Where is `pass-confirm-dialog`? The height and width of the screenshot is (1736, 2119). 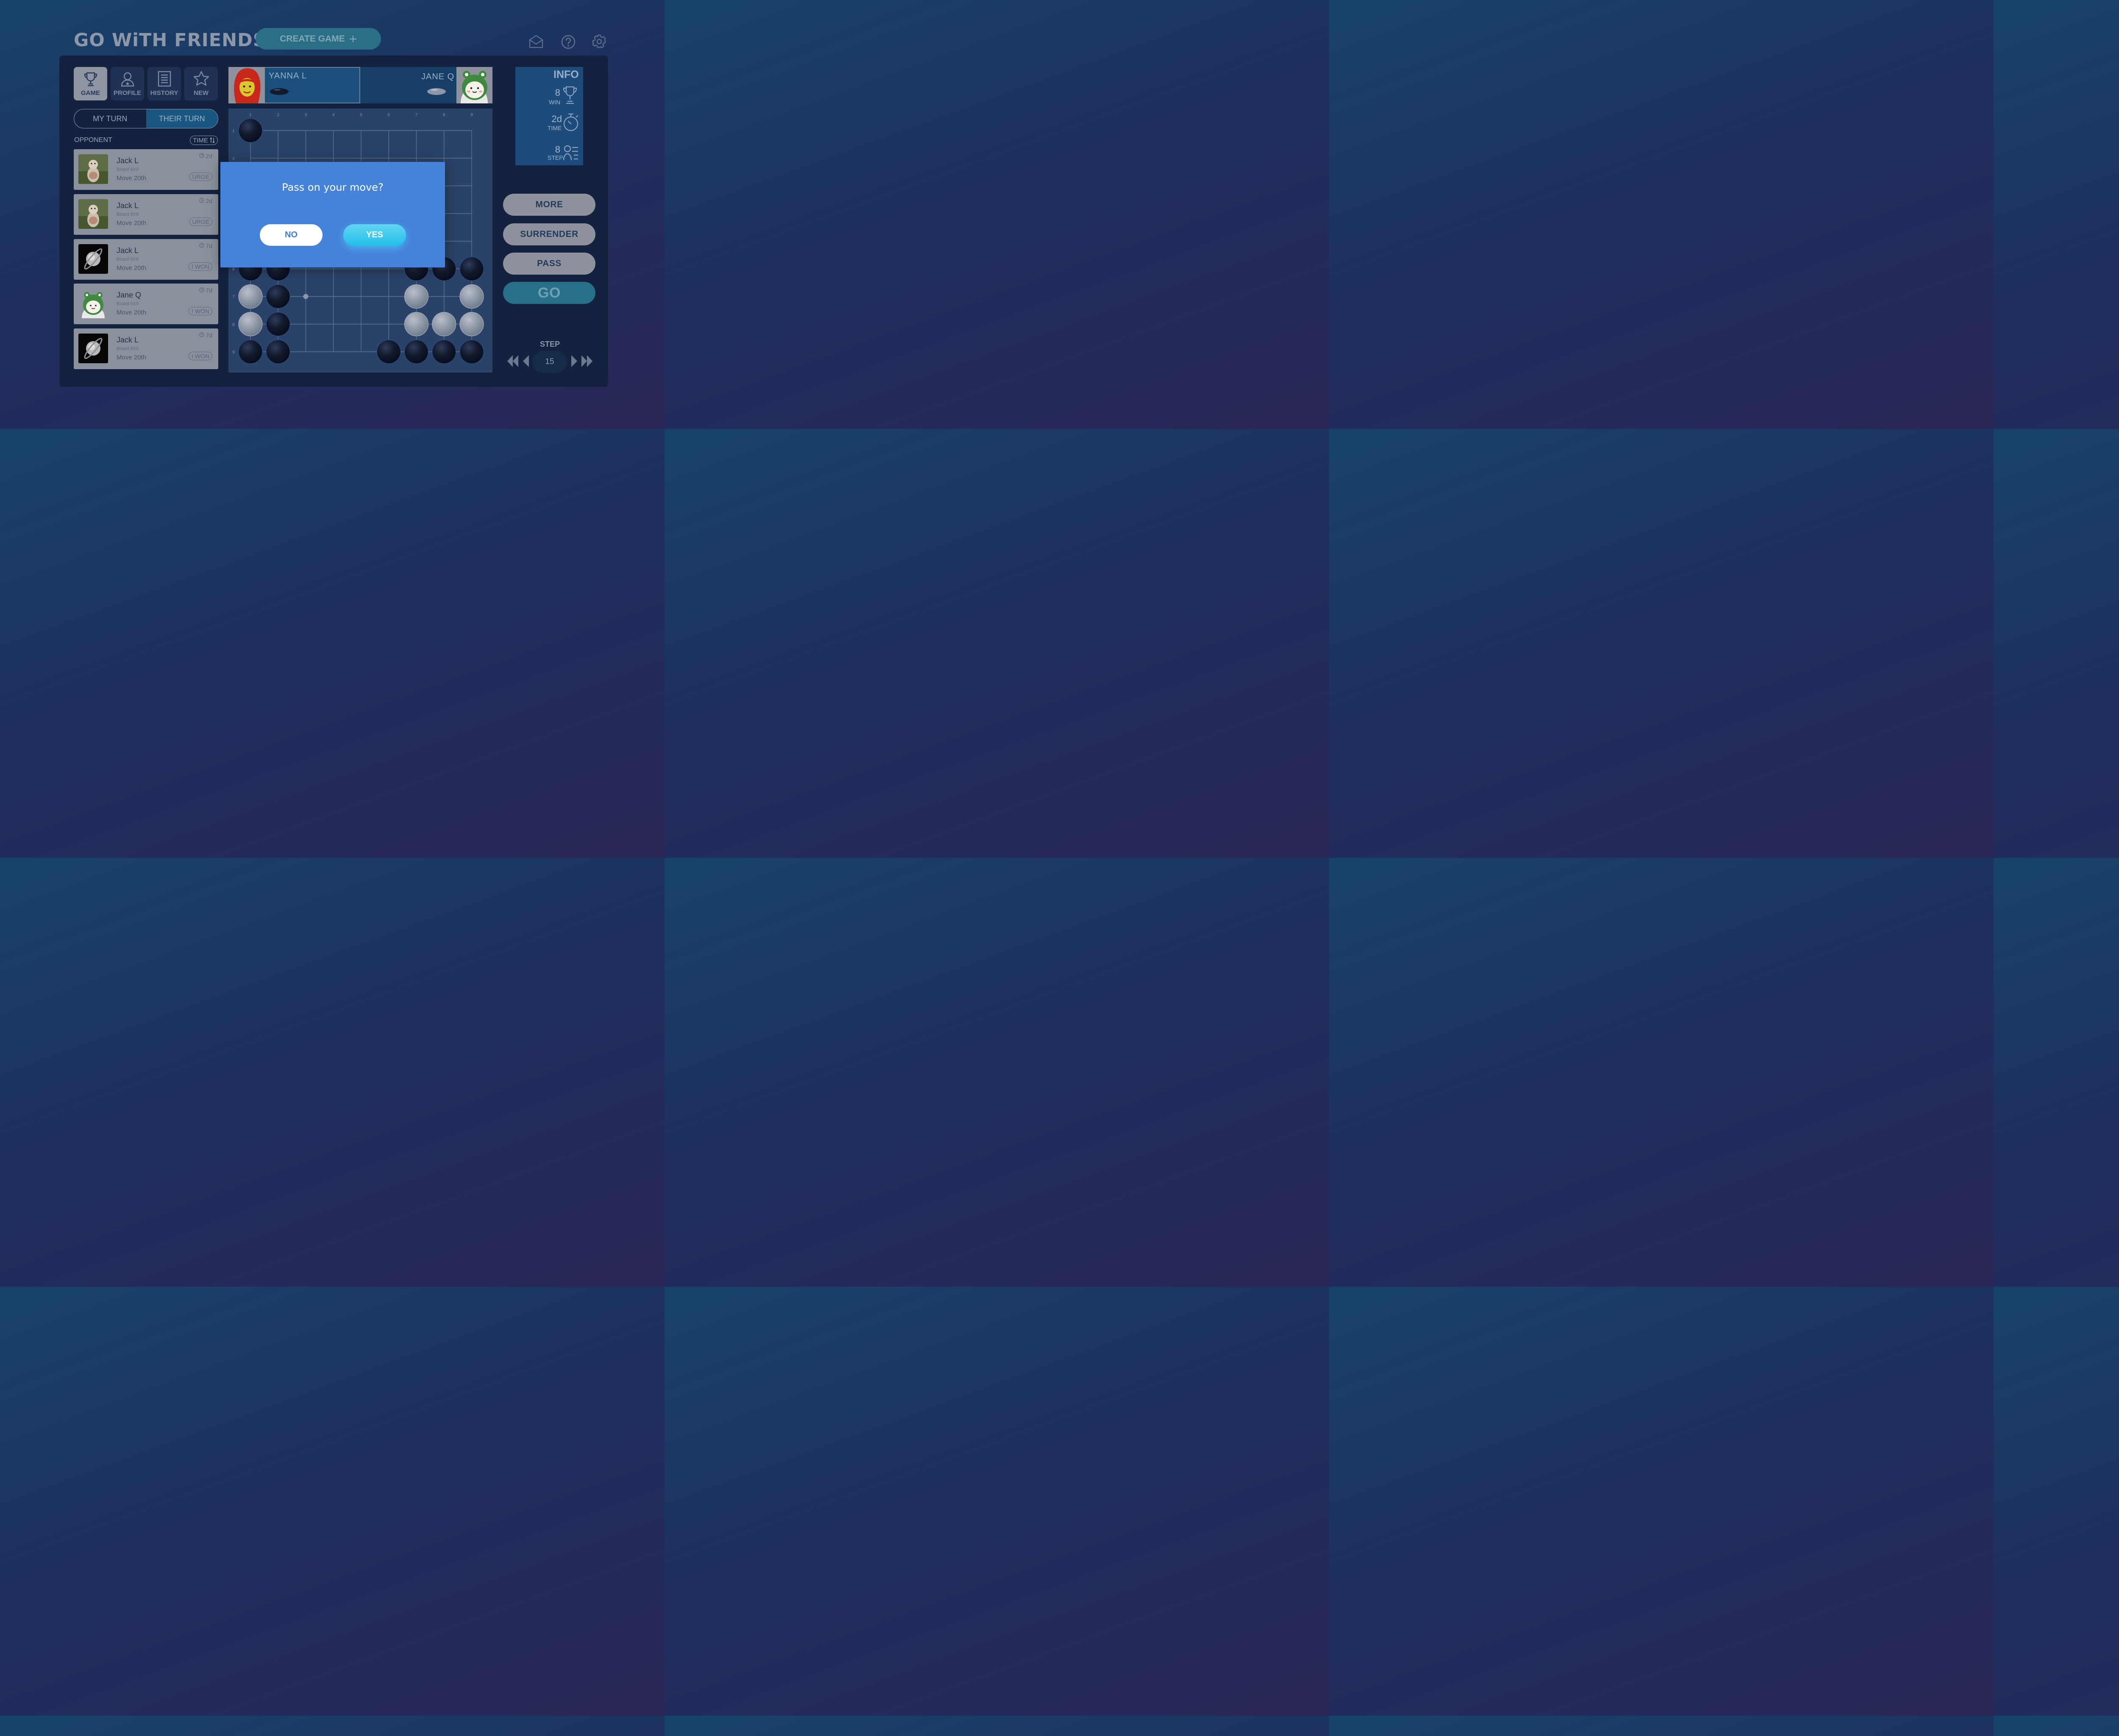
pass-confirm-dialog is located at coordinates (332, 214).